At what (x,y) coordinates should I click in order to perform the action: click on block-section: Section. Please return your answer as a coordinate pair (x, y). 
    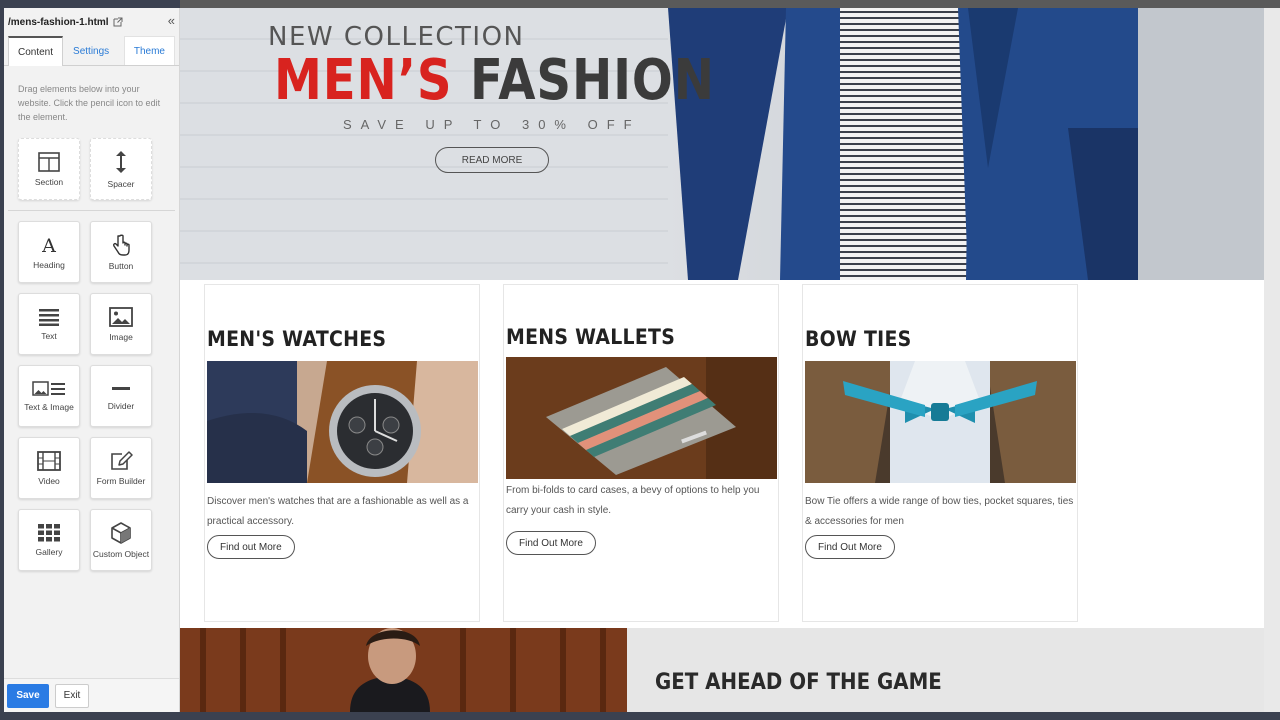
    Looking at the image, I should click on (49, 169).